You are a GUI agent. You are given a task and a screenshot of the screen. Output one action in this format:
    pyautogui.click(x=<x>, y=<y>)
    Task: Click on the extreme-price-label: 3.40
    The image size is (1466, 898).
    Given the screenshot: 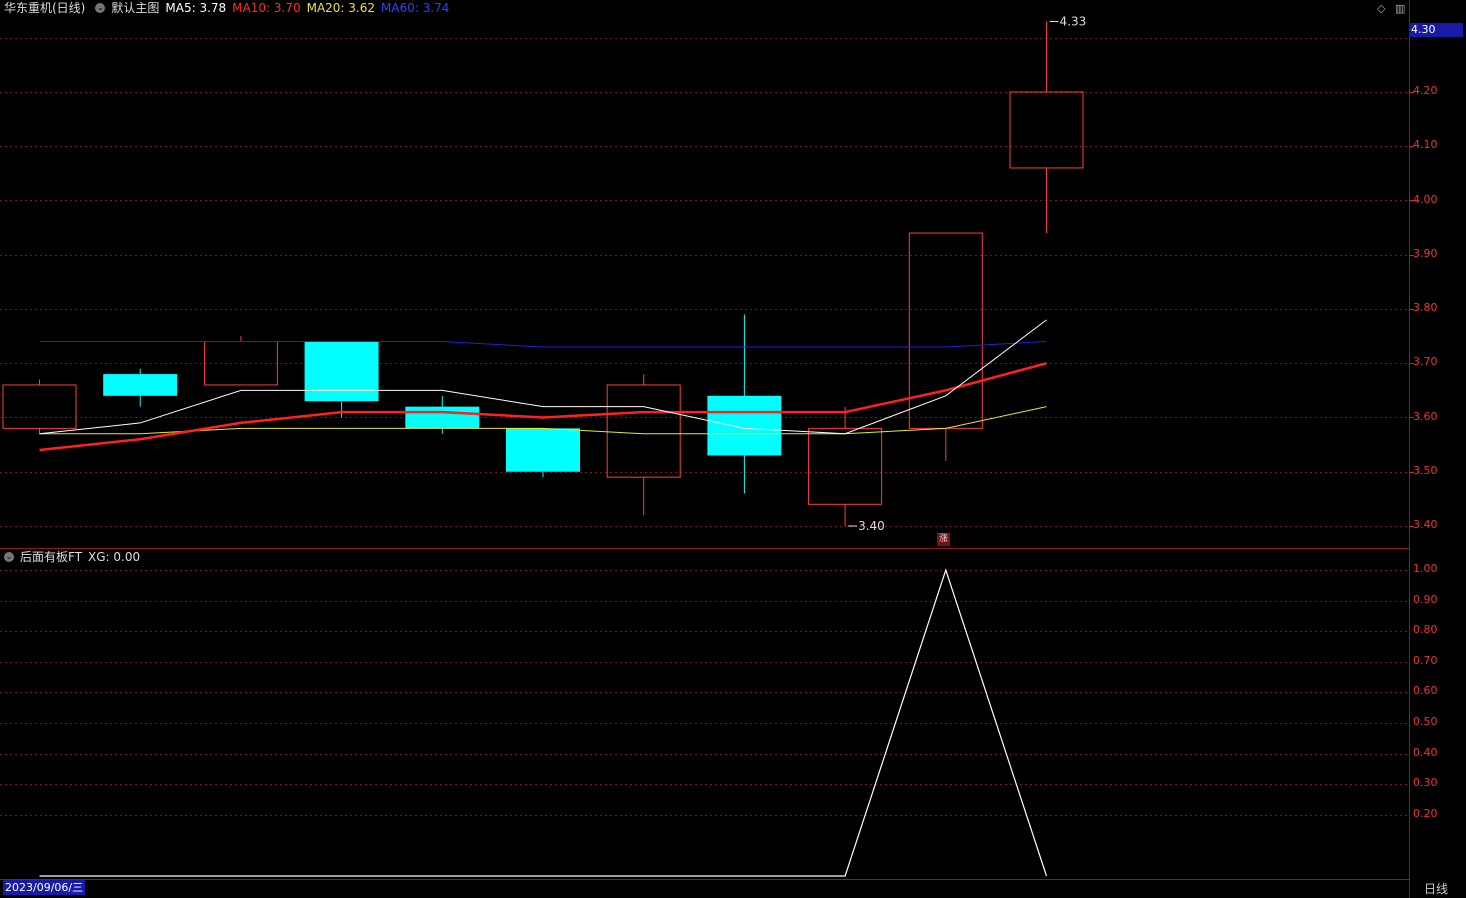 What is the action you would take?
    pyautogui.click(x=871, y=526)
    